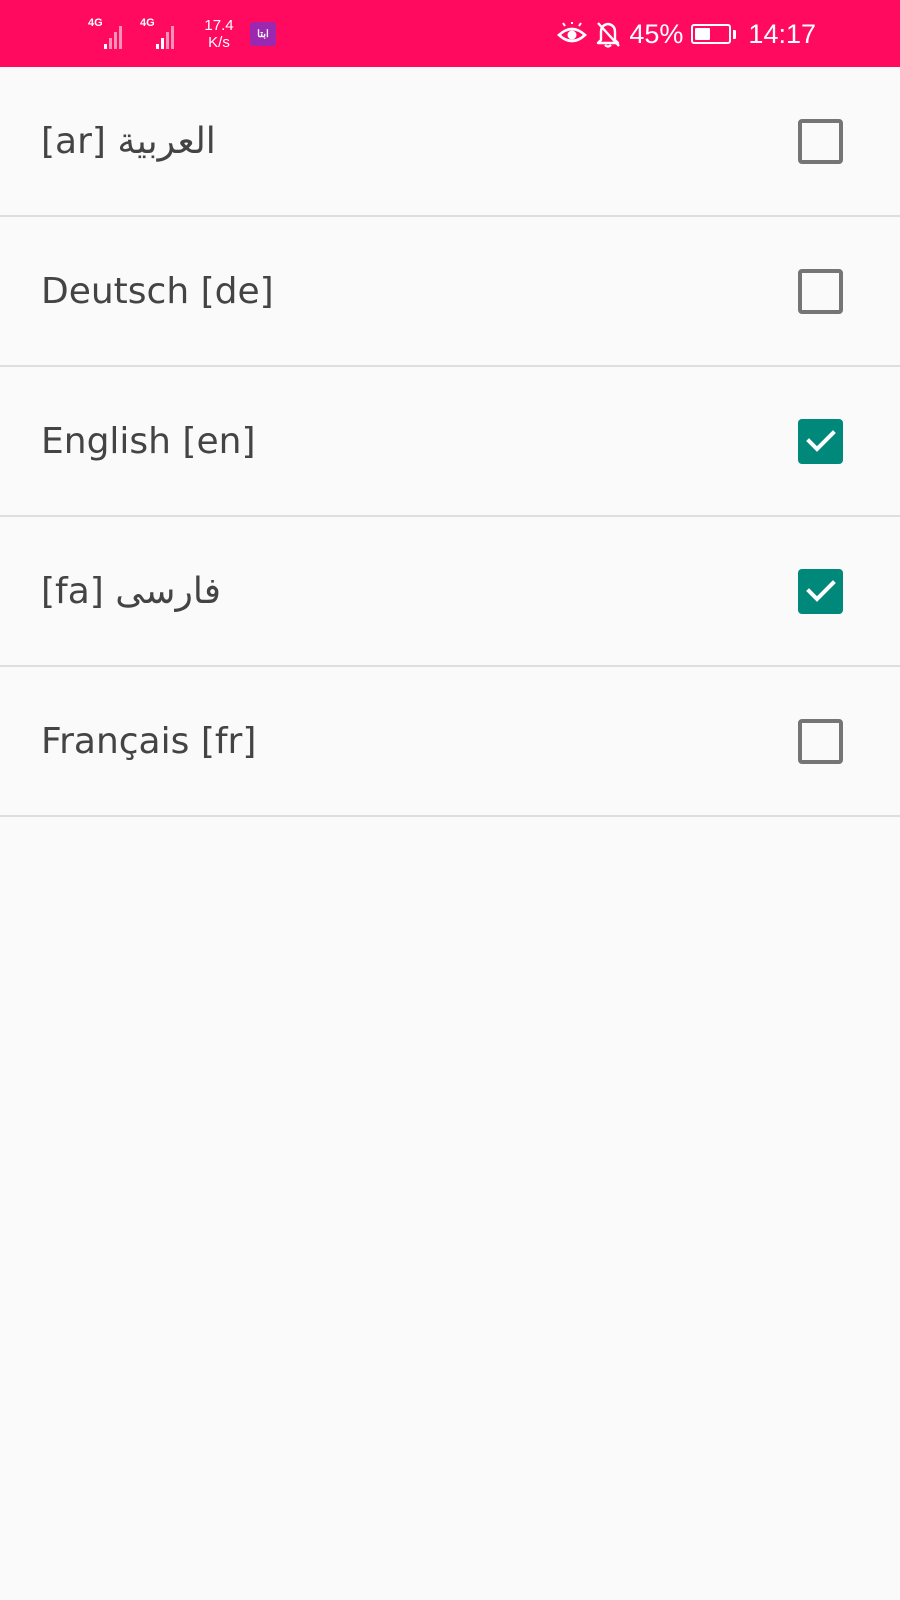 The width and height of the screenshot is (900, 1600). What do you see at coordinates (686, 34) in the screenshot?
I see `status-right-group: 45% 14:17` at bounding box center [686, 34].